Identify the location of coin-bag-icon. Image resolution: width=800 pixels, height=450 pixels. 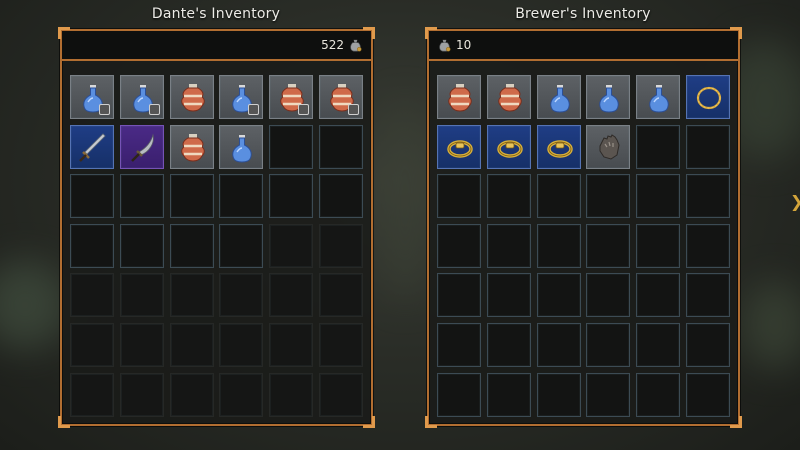
(356, 45).